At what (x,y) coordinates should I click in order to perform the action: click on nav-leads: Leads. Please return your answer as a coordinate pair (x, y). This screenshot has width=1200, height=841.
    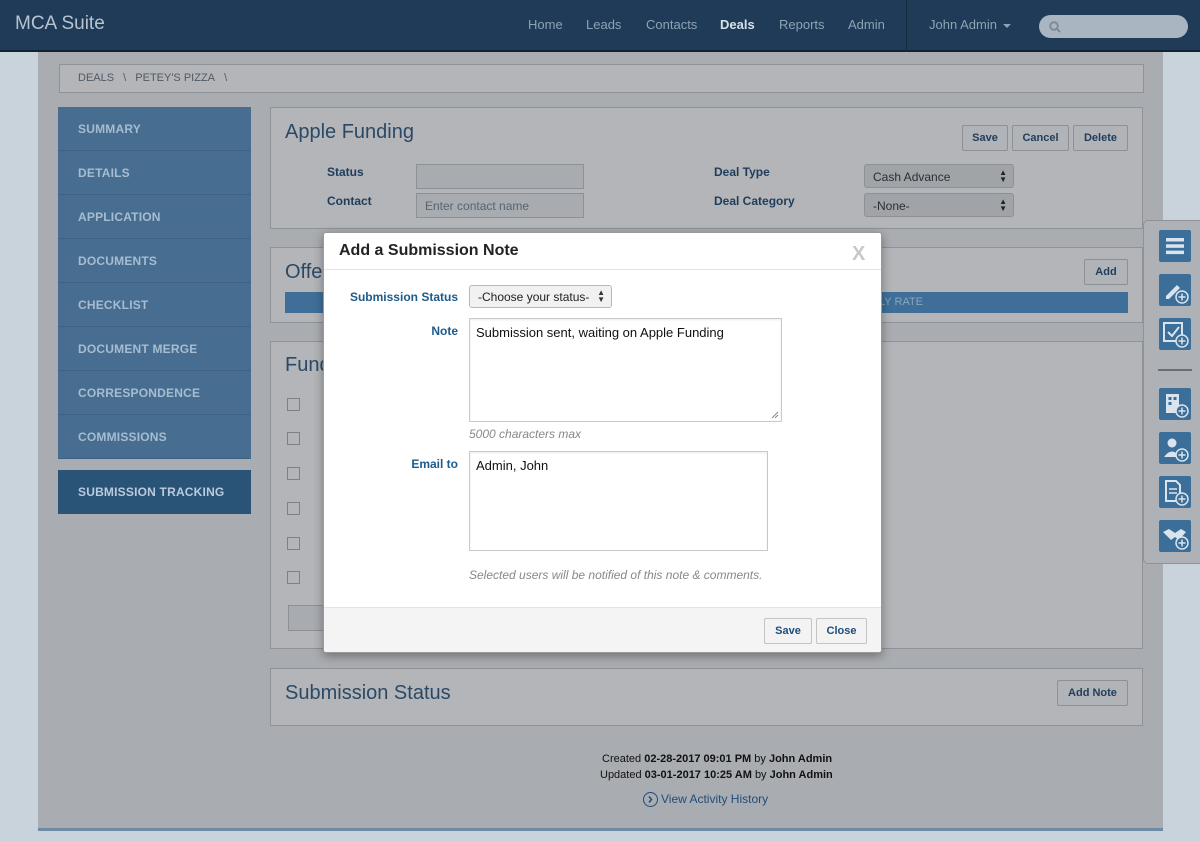
    Looking at the image, I should click on (603, 24).